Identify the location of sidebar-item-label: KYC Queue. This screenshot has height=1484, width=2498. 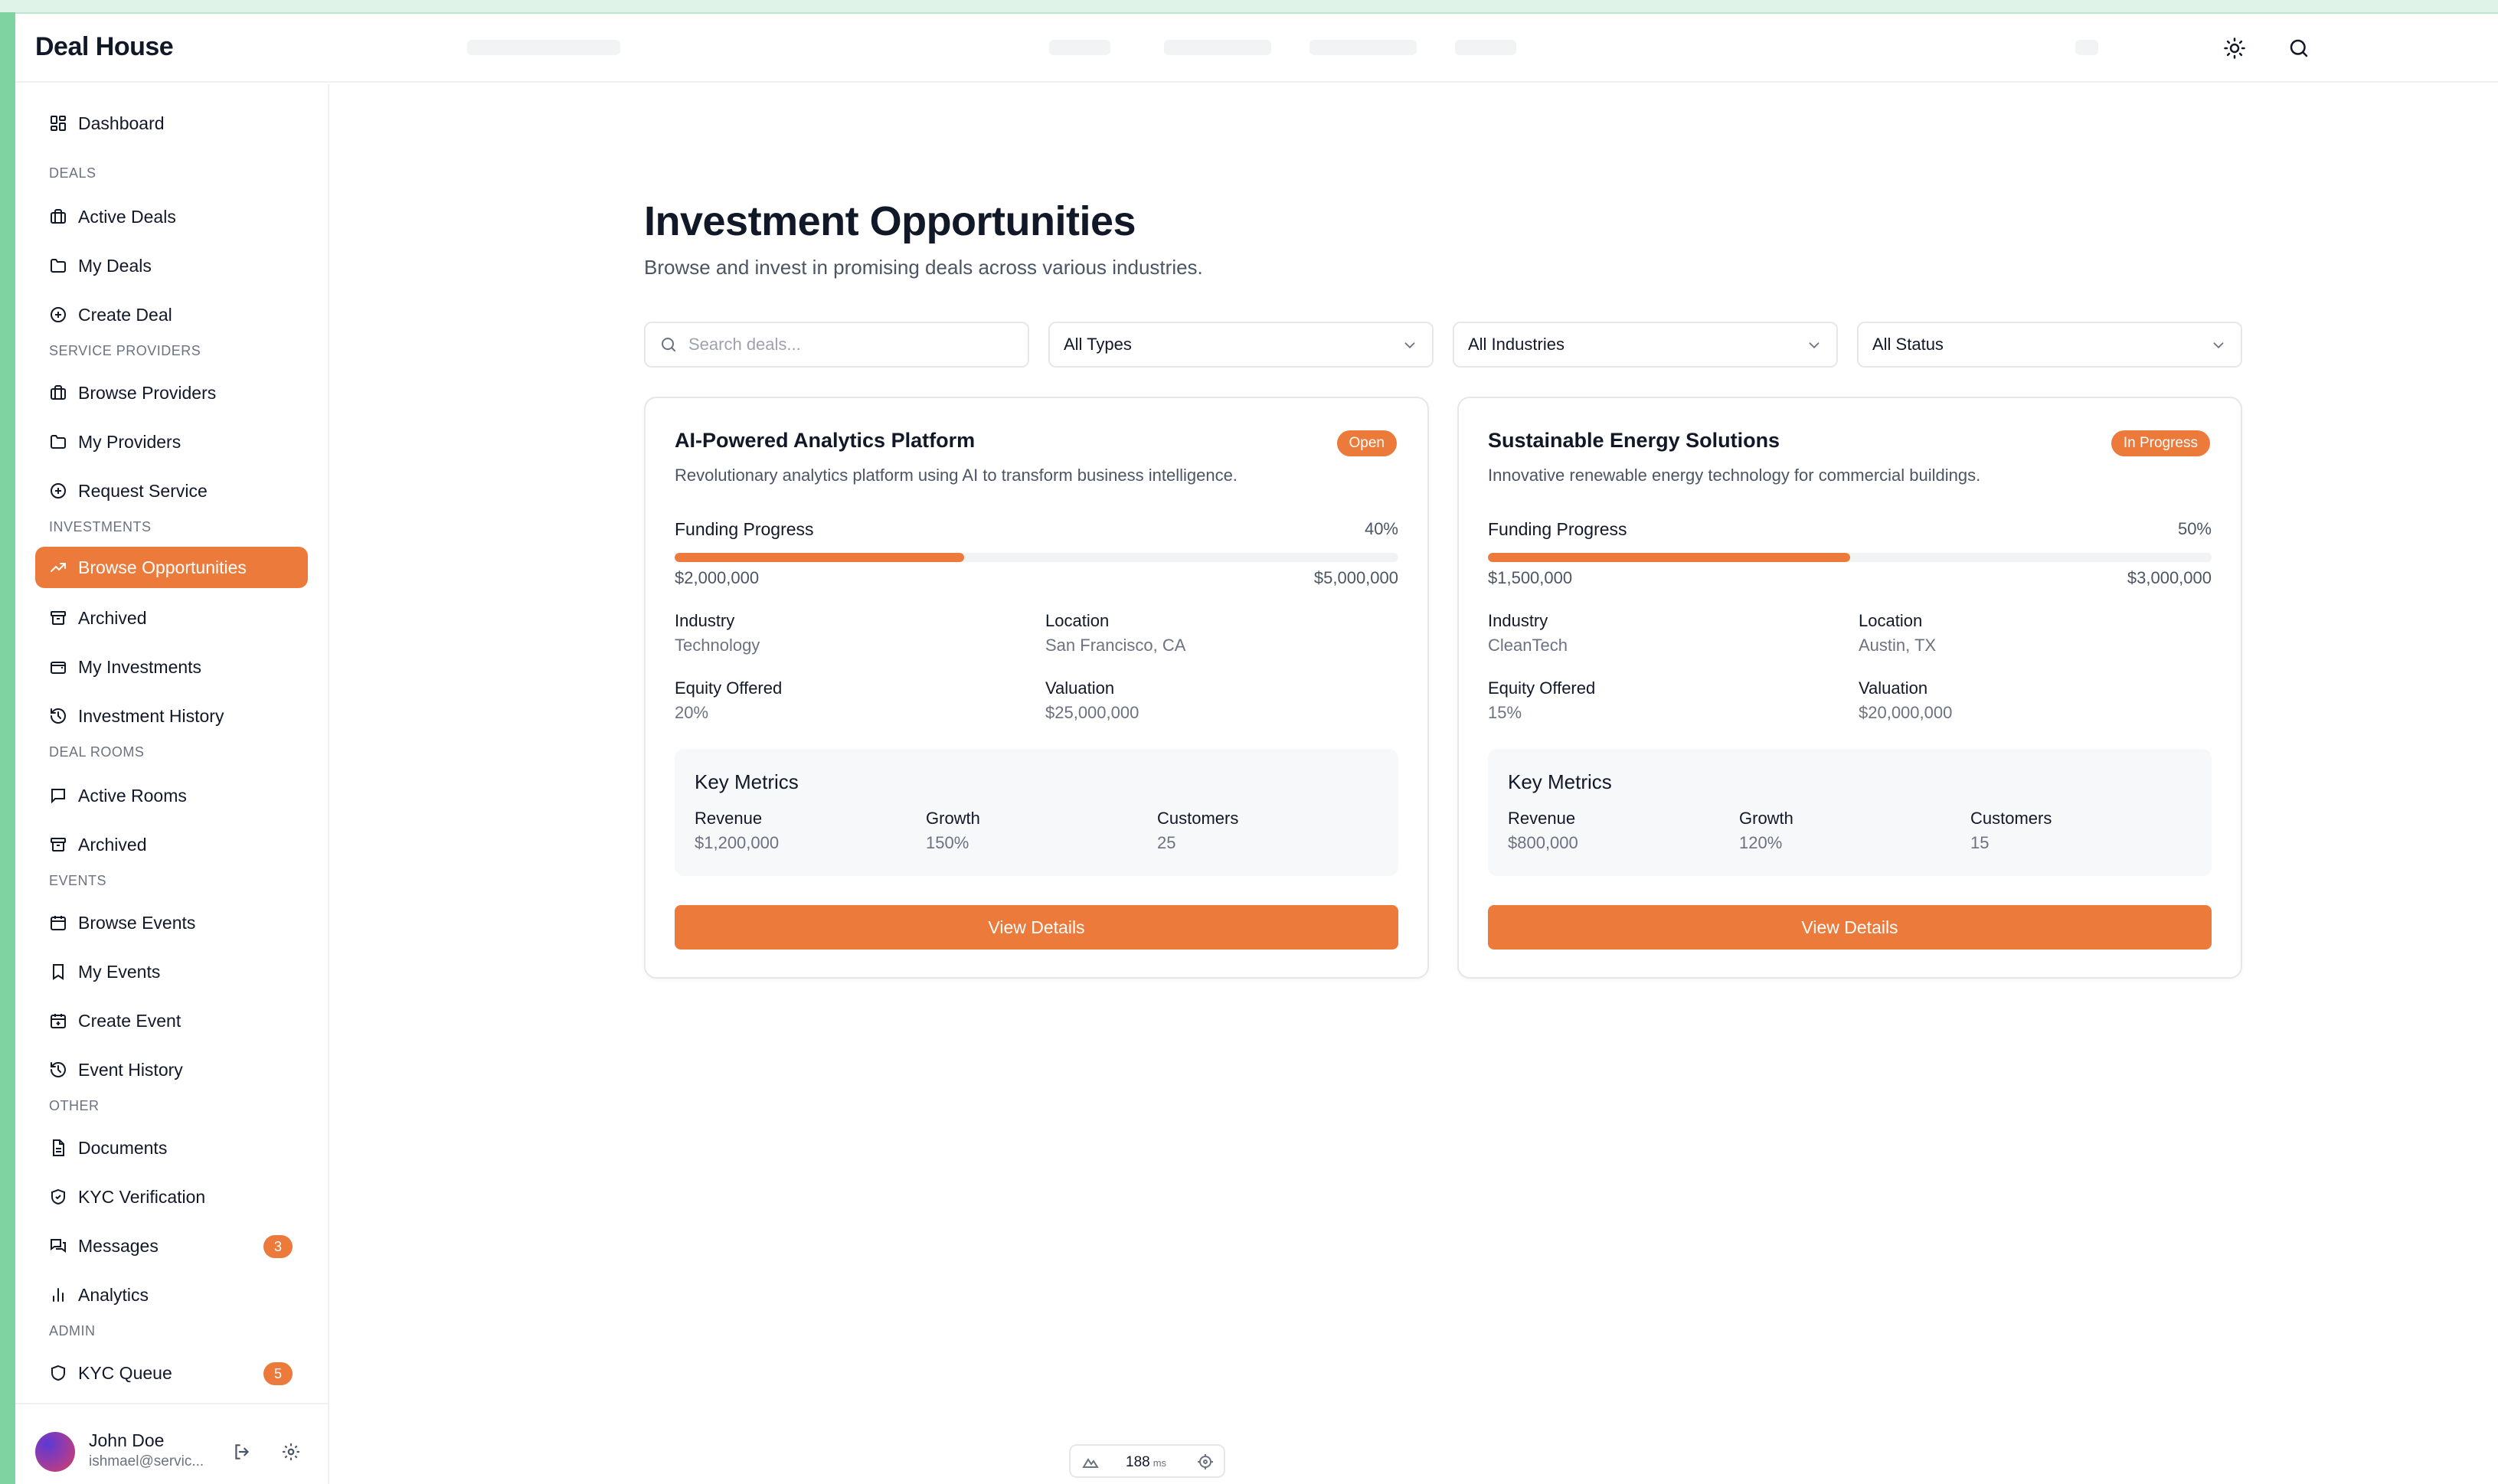
(125, 1372).